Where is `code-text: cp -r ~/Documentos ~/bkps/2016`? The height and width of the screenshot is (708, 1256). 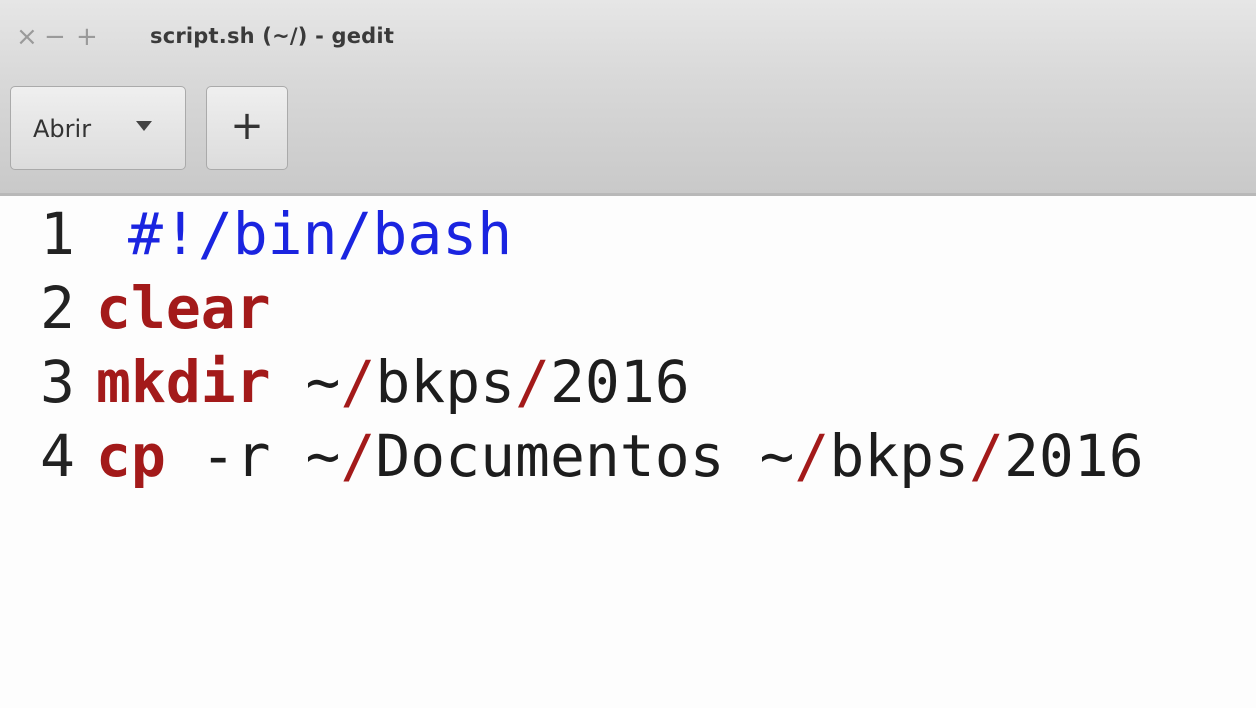 code-text: cp -r ~/Documentos ~/bkps/2016 is located at coordinates (620, 456).